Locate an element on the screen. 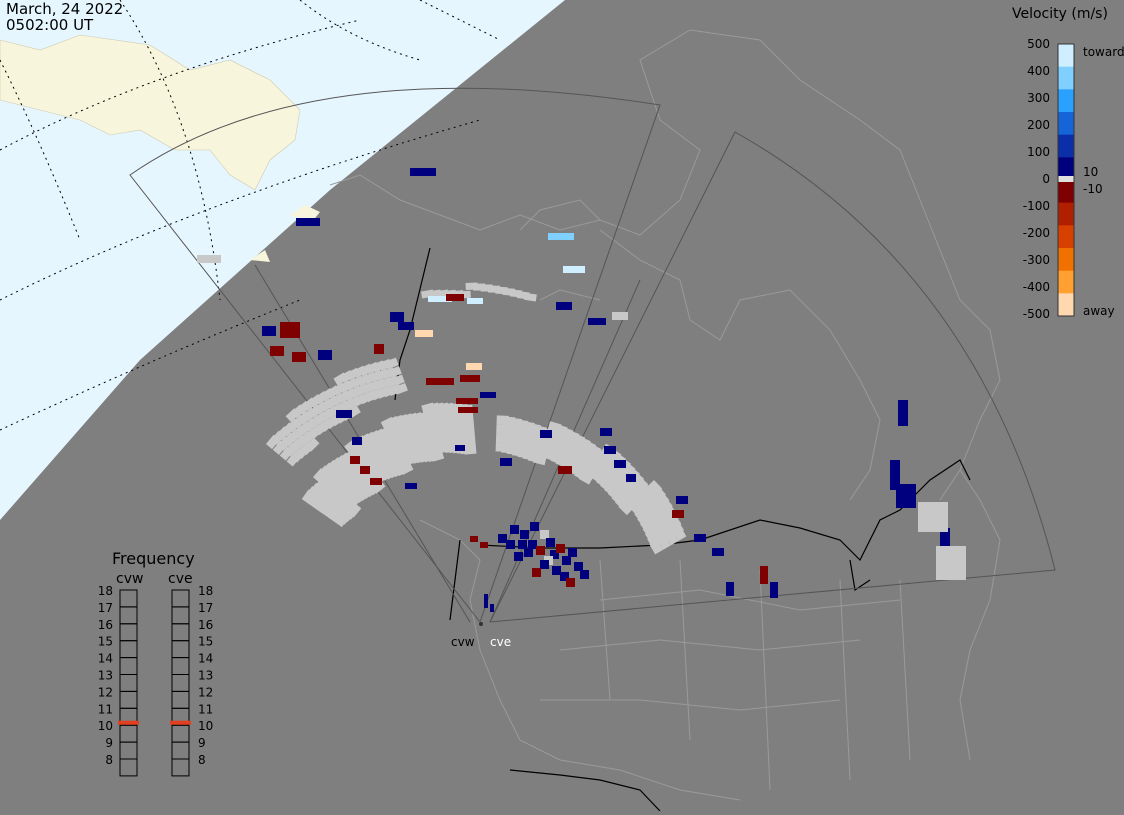 This screenshot has width=1124, height=815. velocity-tick-label: -500 is located at coordinates (1036, 314).